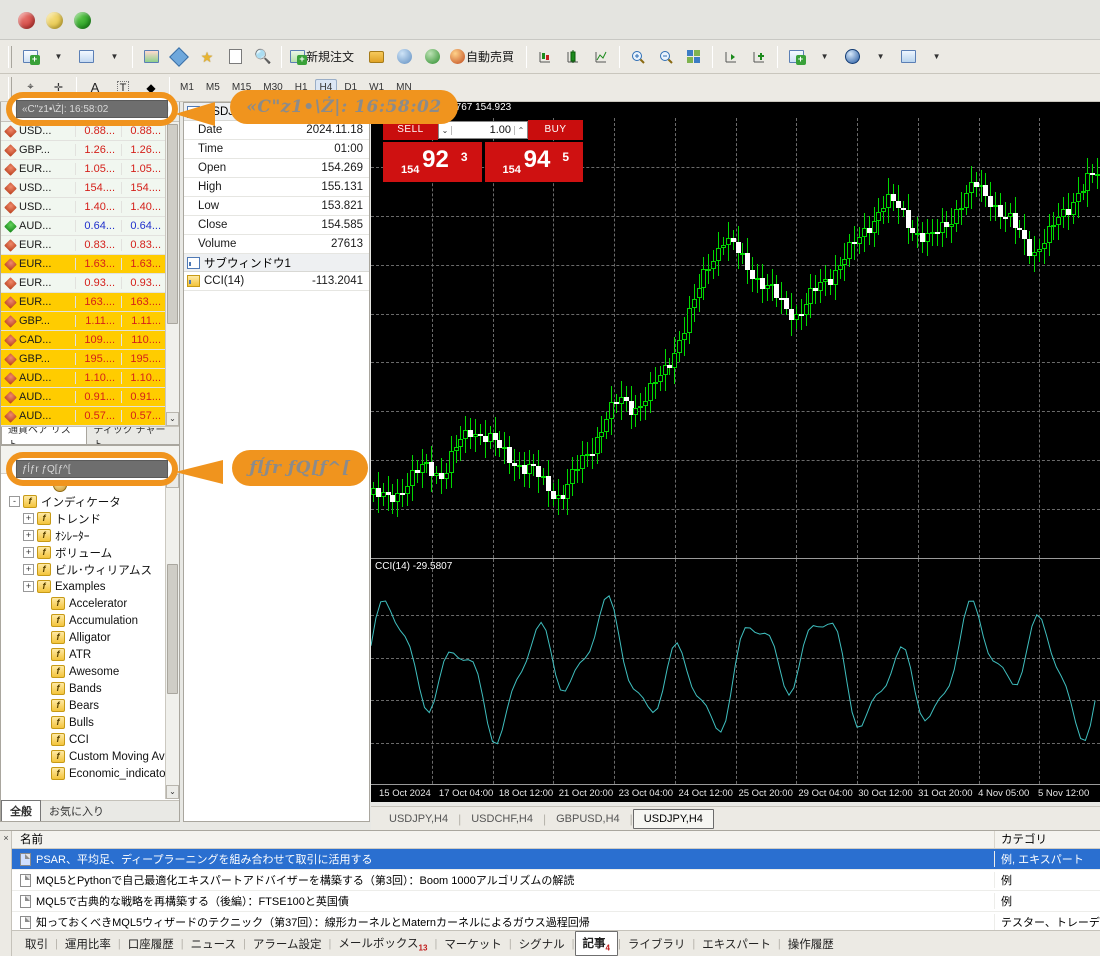  I want to click on line-chart-icon, so click(601, 57).